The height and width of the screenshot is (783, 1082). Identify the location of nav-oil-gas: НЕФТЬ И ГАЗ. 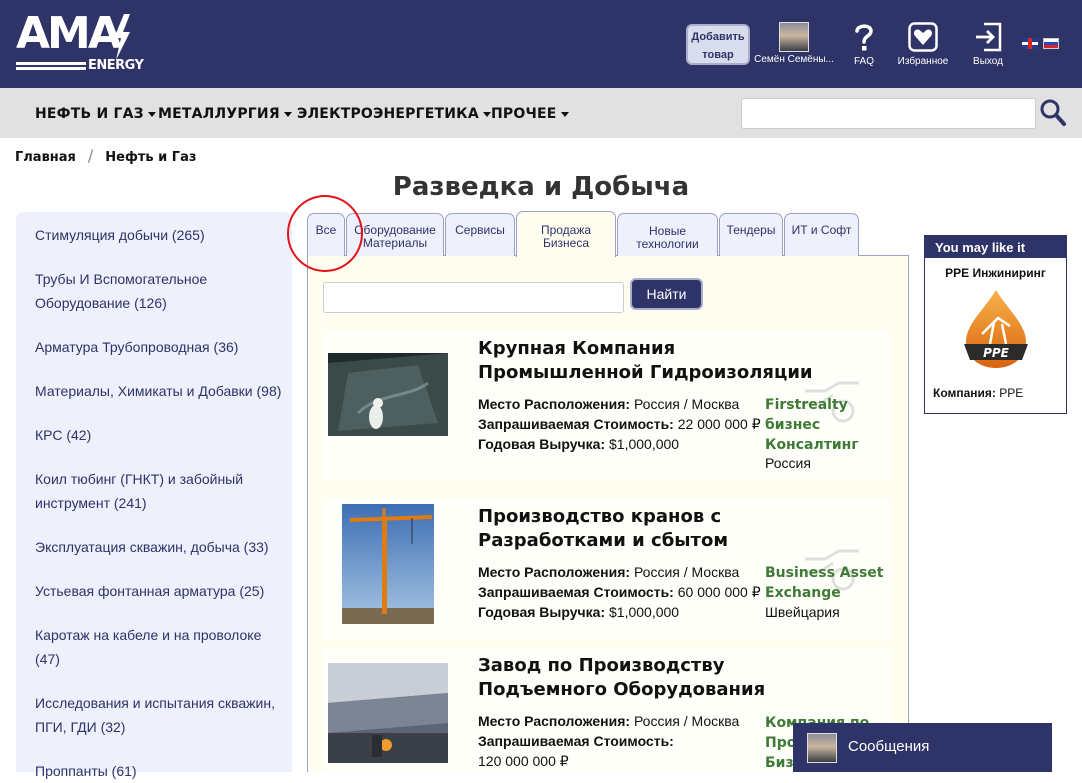
(95, 114).